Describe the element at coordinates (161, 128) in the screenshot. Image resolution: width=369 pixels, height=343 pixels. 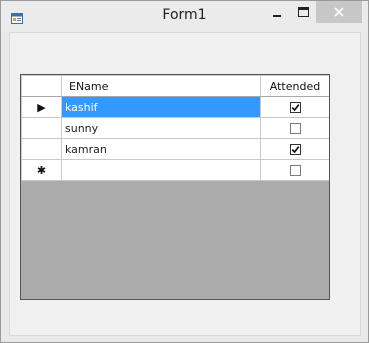
I see `cell-ename: sunny` at that location.